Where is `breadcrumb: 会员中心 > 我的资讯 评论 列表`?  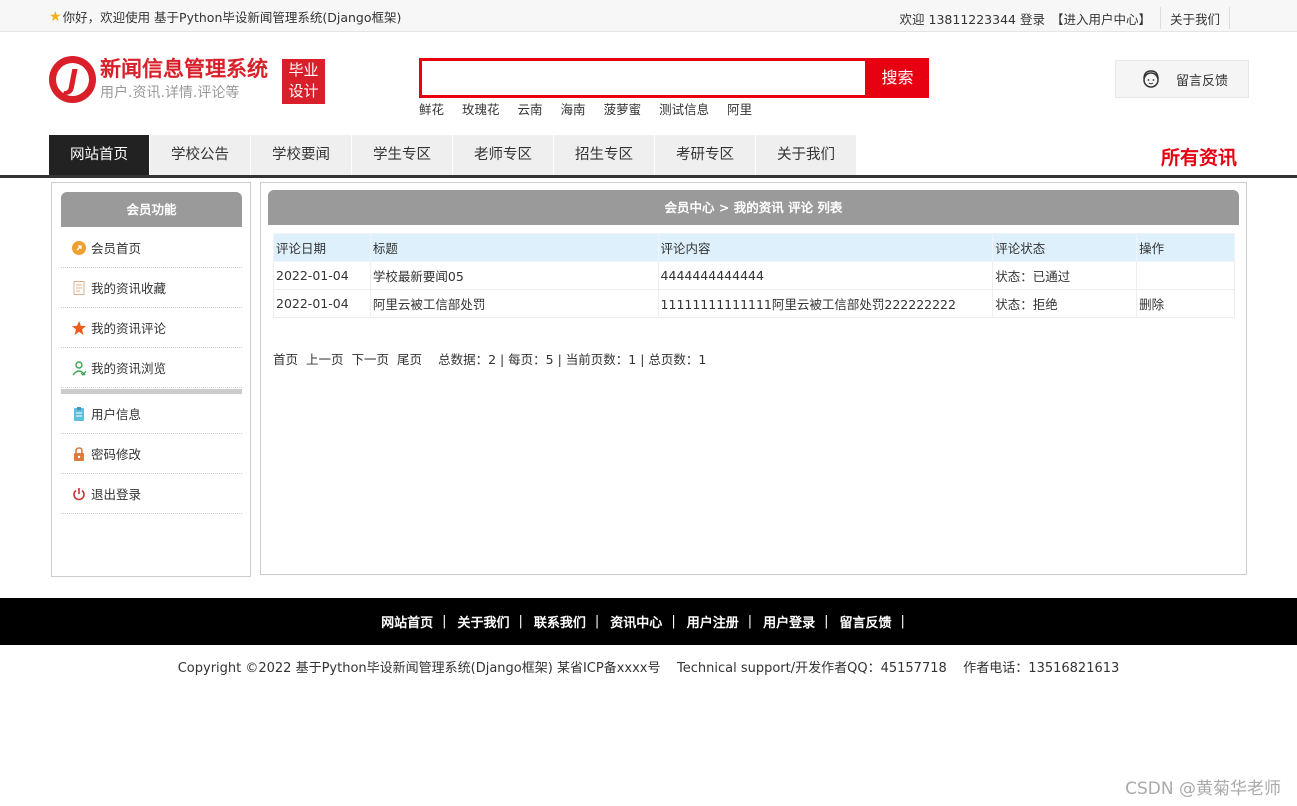
breadcrumb: 会员中心 > 我的资讯 评论 列表 is located at coordinates (753, 207).